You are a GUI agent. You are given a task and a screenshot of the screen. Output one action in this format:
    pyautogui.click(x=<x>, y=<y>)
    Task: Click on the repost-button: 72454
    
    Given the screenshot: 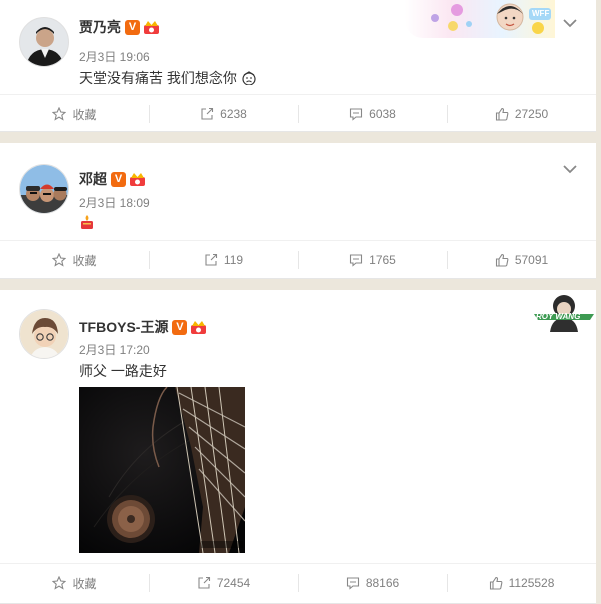 What is the action you would take?
    pyautogui.click(x=223, y=583)
    